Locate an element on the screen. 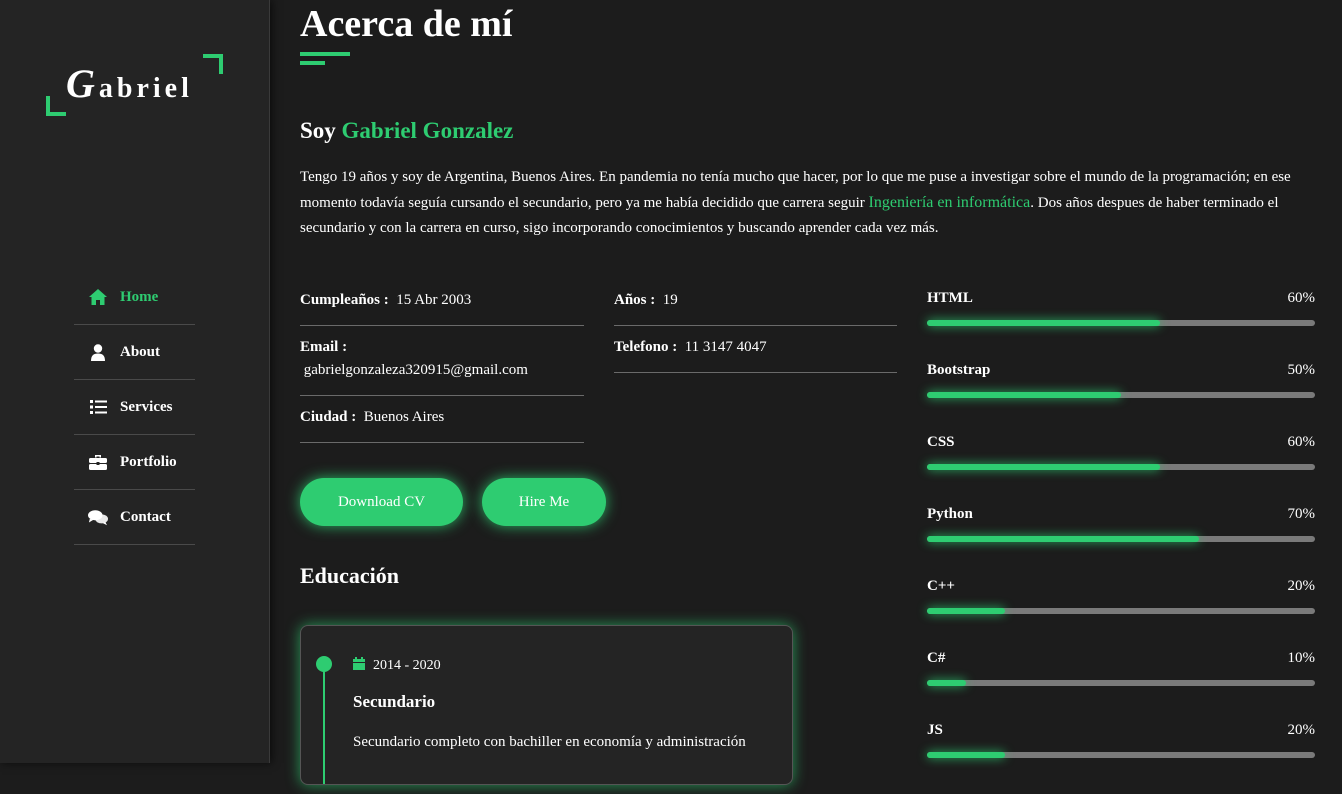  nav-label-home: Home is located at coordinates (139, 296).